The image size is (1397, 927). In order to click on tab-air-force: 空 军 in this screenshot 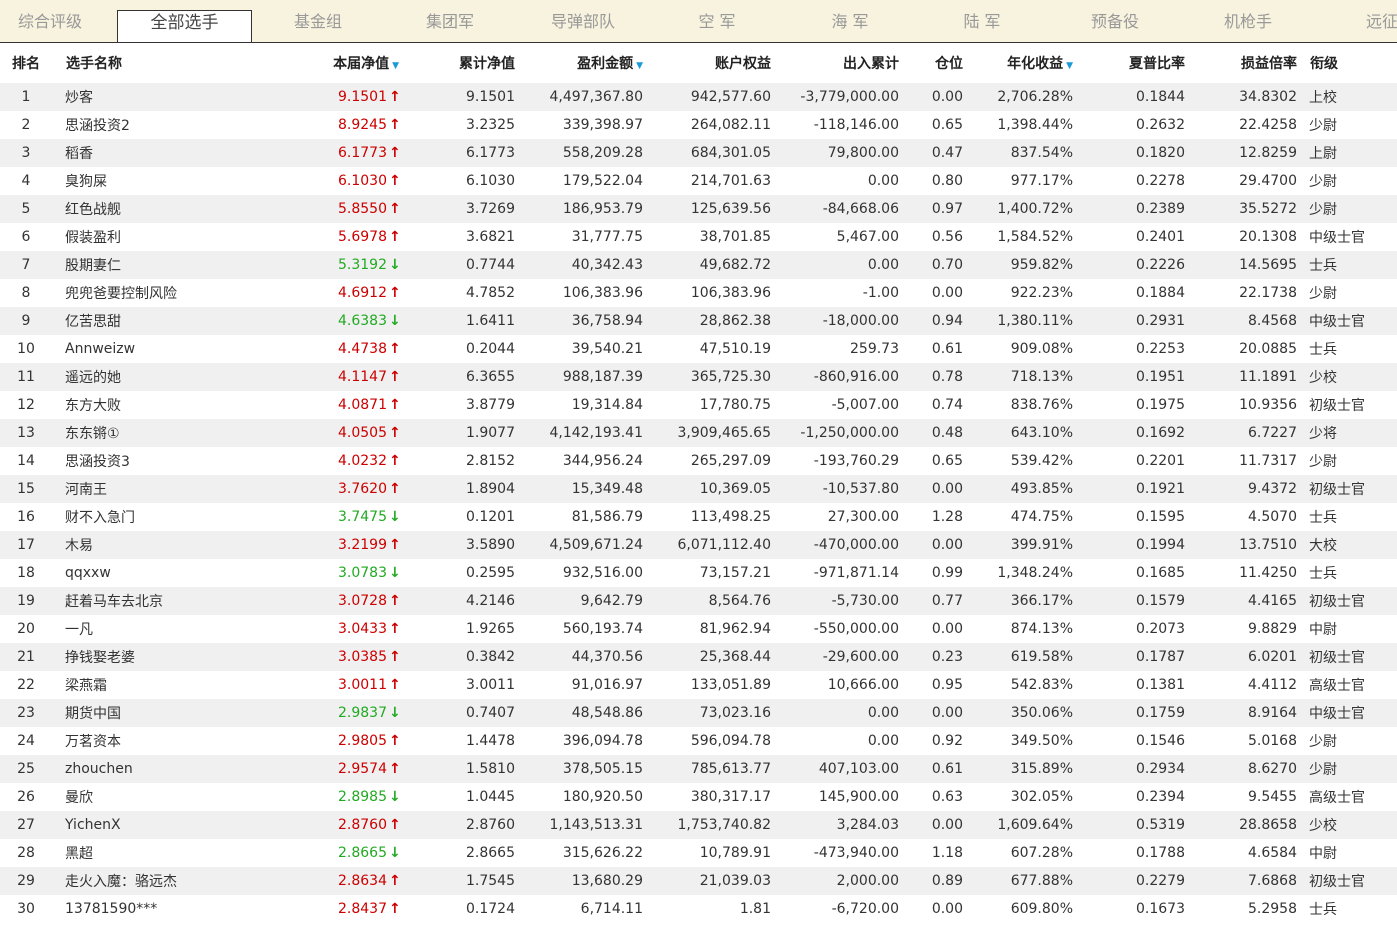, I will do `click(717, 21)`.